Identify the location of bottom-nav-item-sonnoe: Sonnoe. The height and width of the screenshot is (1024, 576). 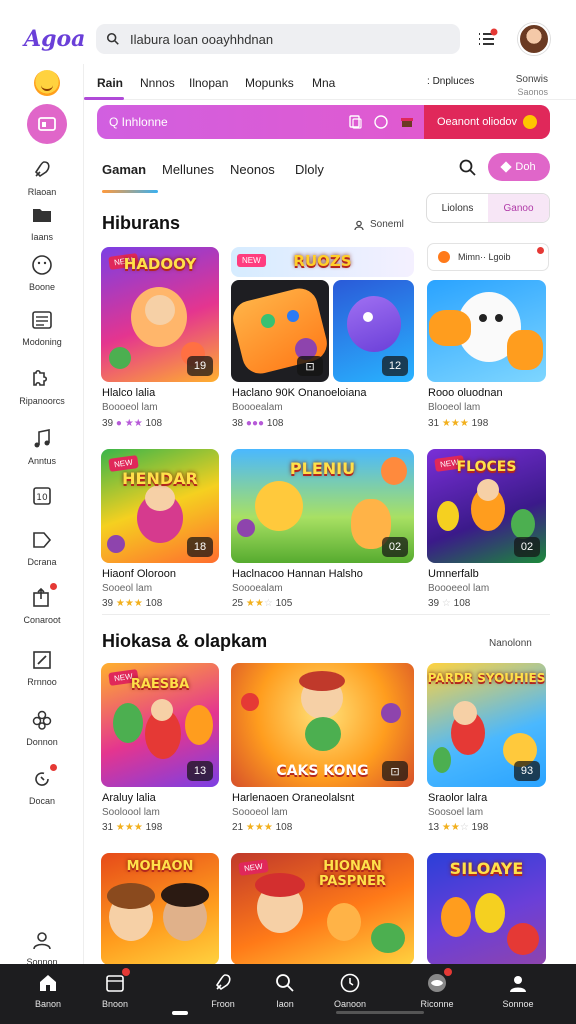
(518, 990).